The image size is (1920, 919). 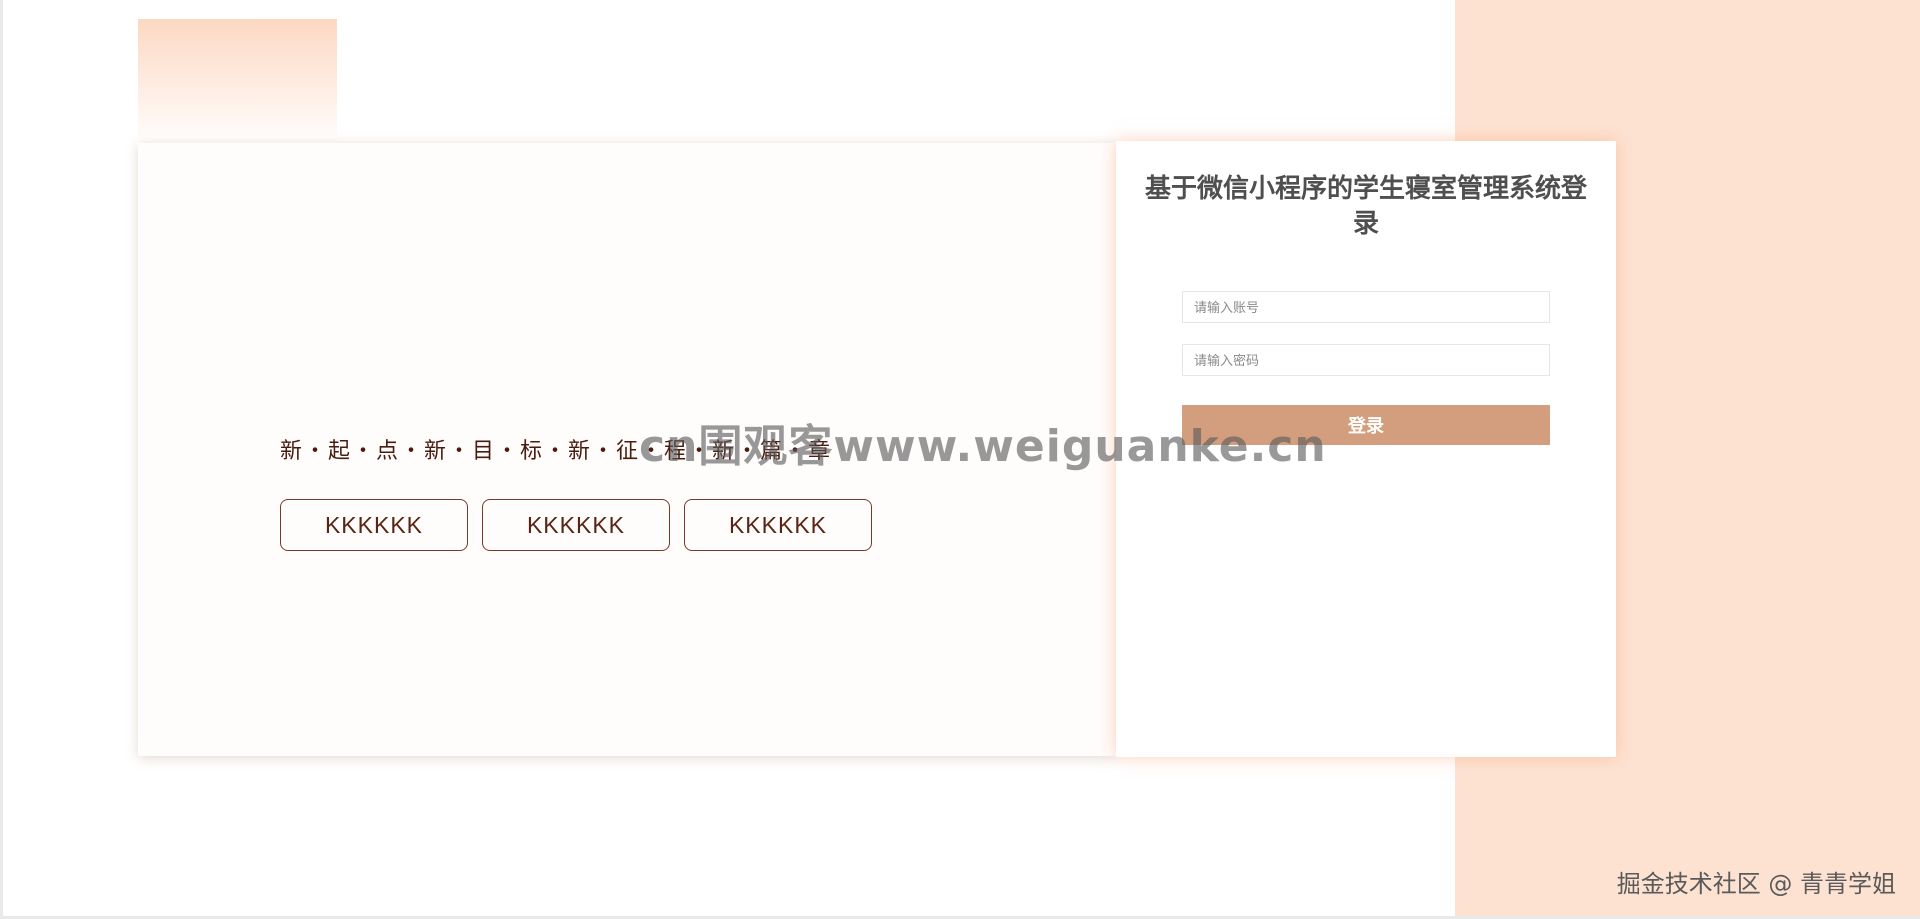 What do you see at coordinates (556, 451) in the screenshot?
I see `hero-slogan: 新・起・点・新・目・标・新・征・程・新・篇・章` at bounding box center [556, 451].